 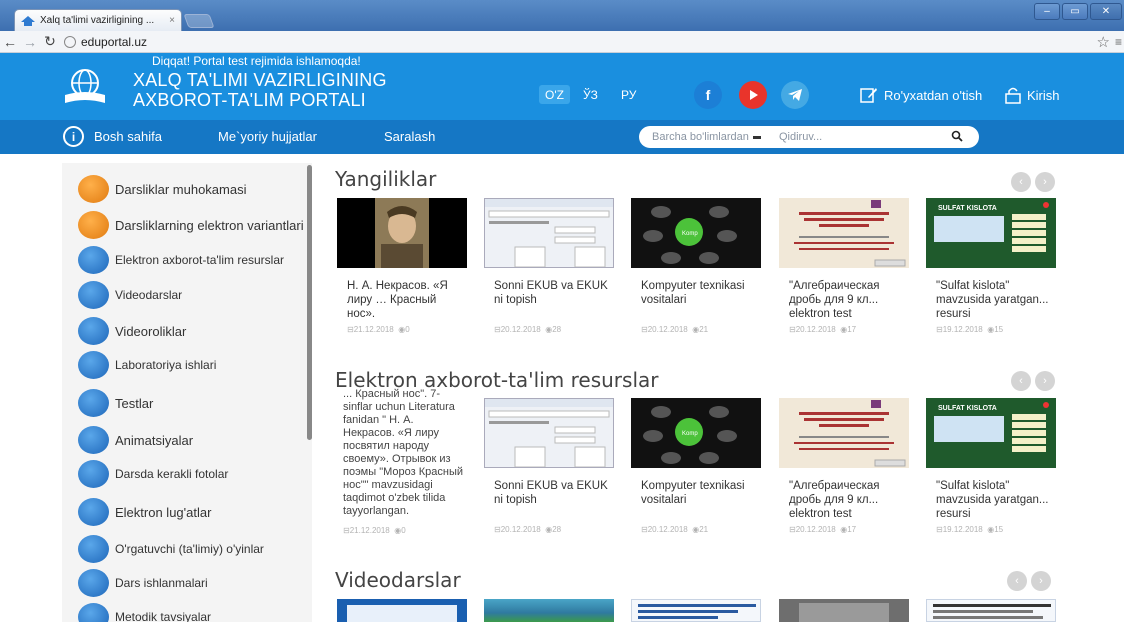 I want to click on sidebar-item-e-resources: Elektron axborot-ta'lim resurslar, so click(x=181, y=260).